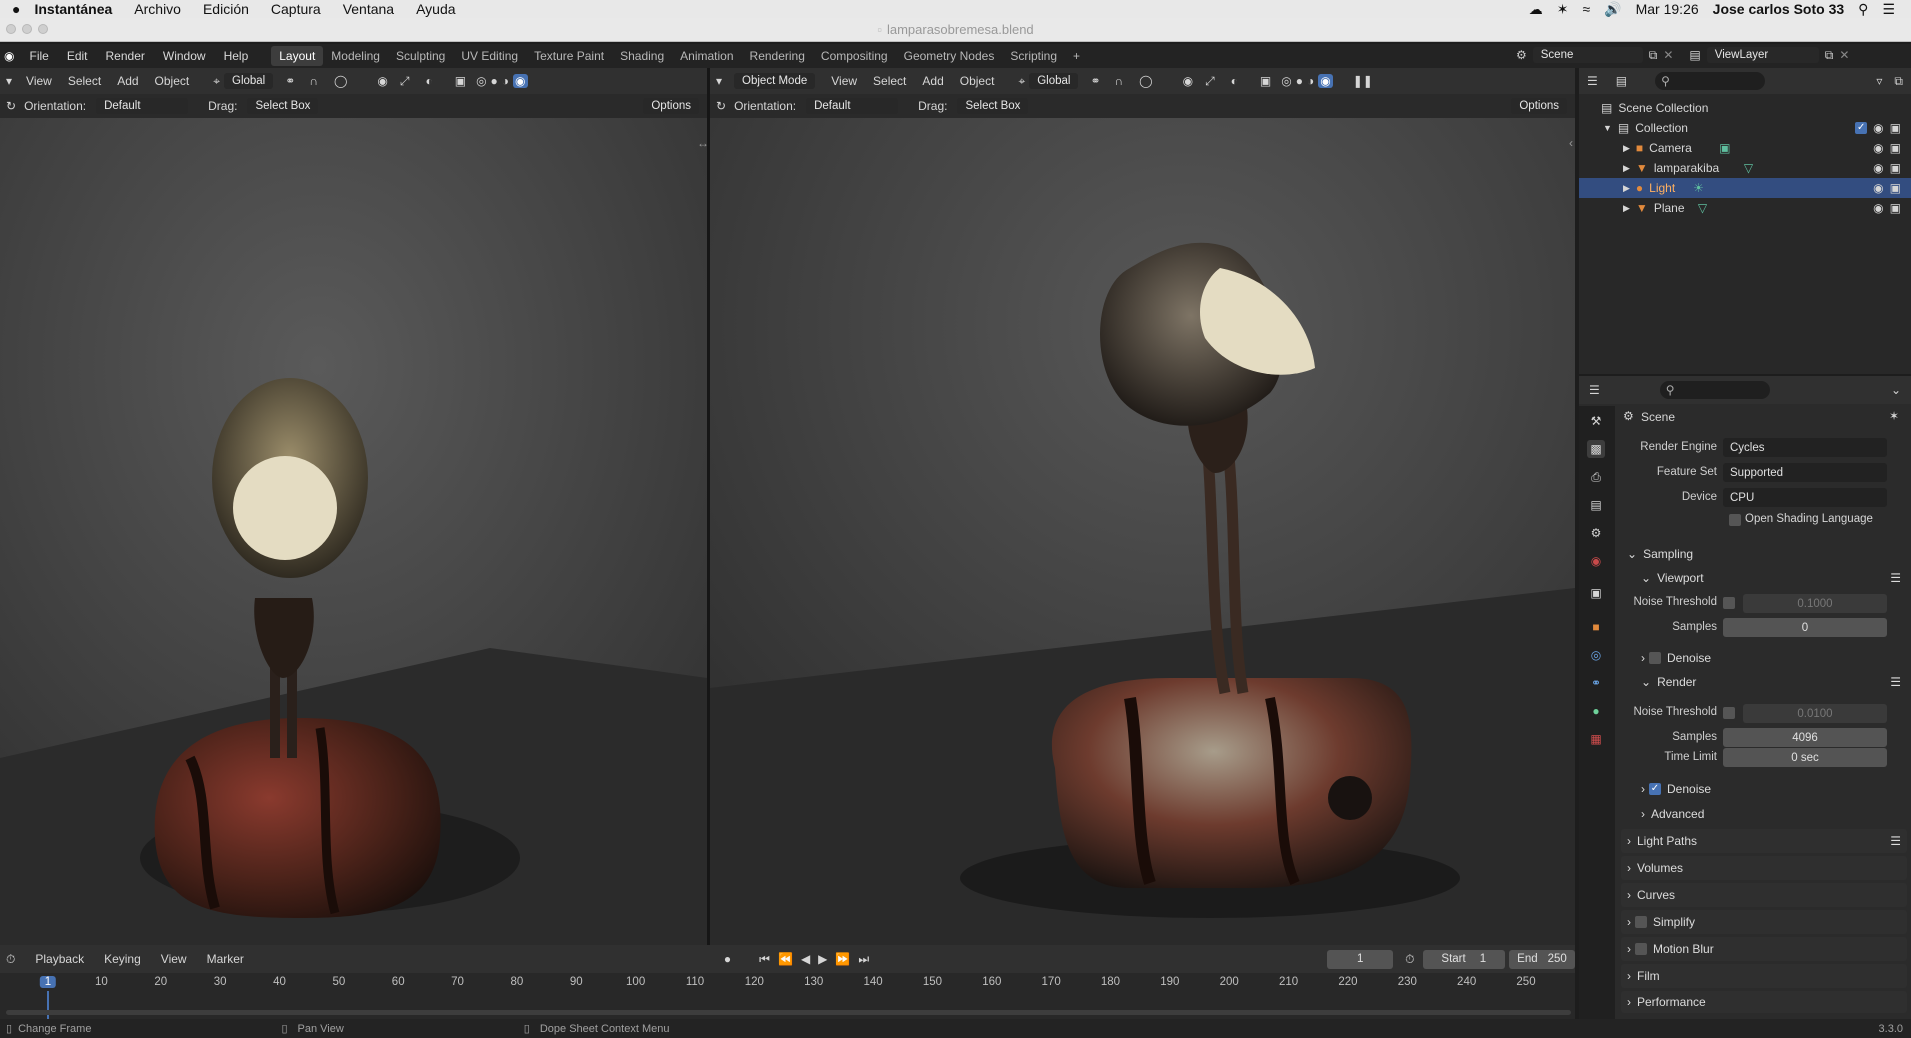 The width and height of the screenshot is (1911, 1038). I want to click on gizmo-icon: ⤢, so click(405, 81).